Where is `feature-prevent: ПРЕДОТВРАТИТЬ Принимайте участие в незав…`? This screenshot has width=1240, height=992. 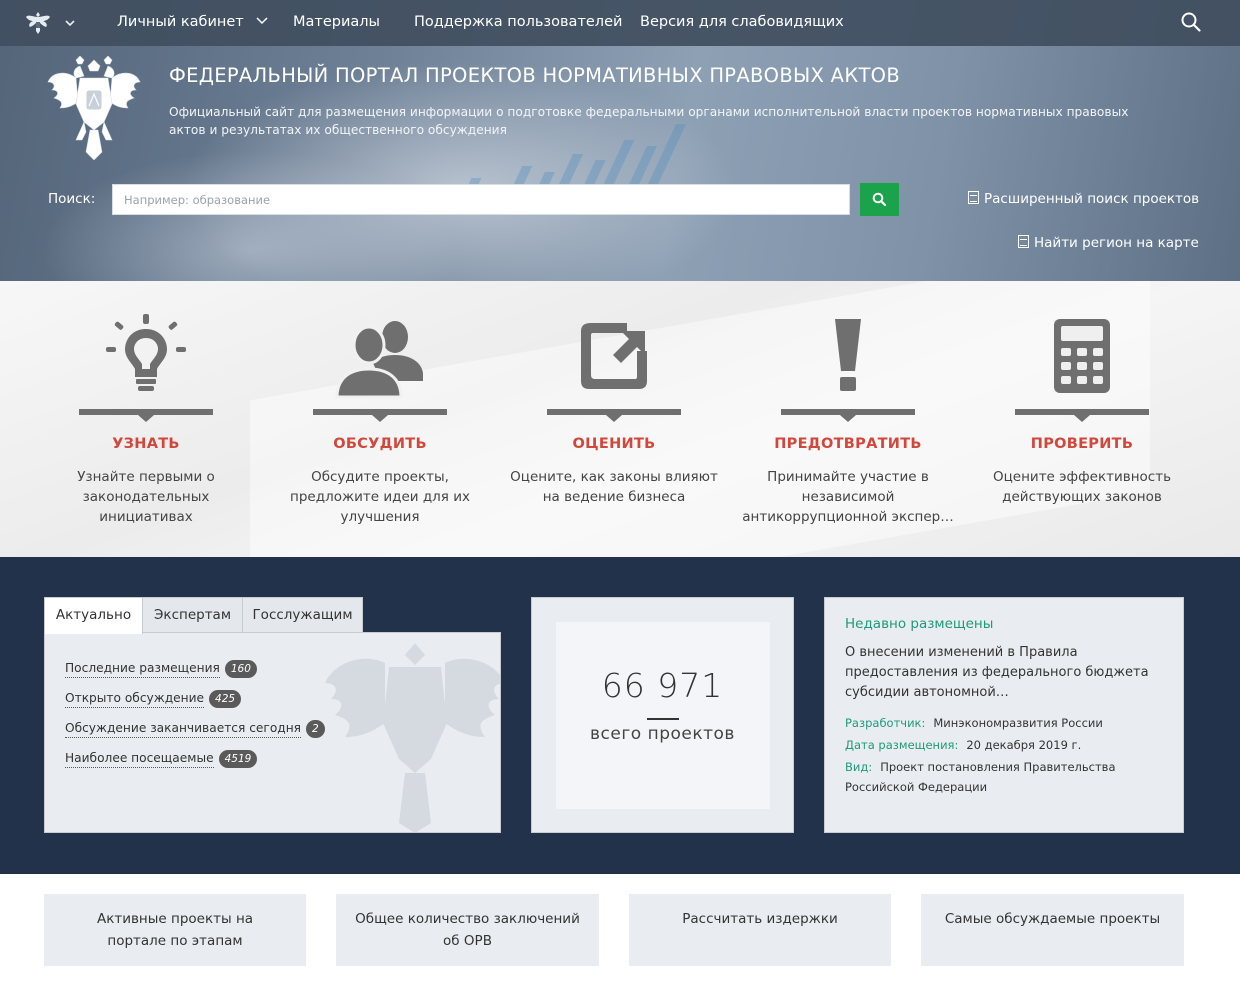
feature-prevent: ПРЕДОТВРАТИТЬ Принимайте участие в незав… is located at coordinates (848, 419).